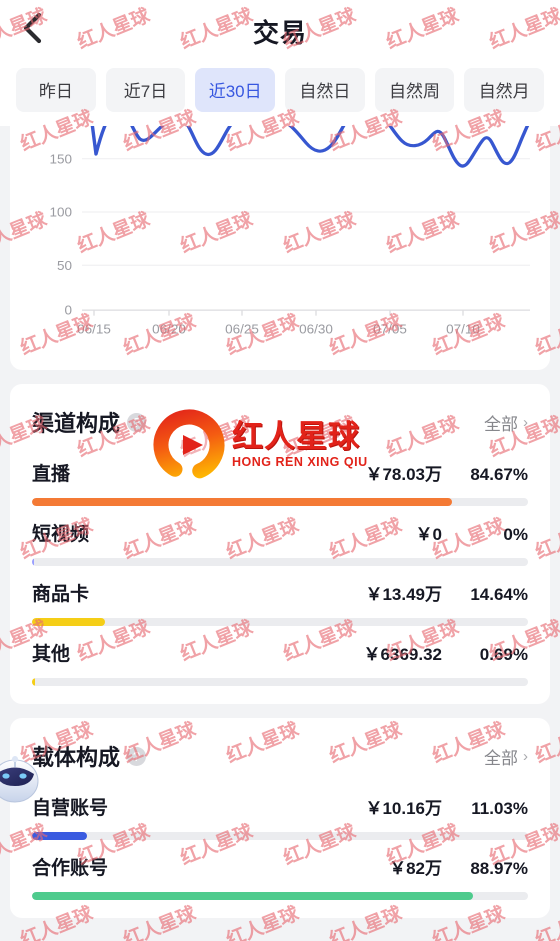 The image size is (560, 941). Describe the element at coordinates (169, 329) in the screenshot. I see `svg-text: 06/20` at that location.